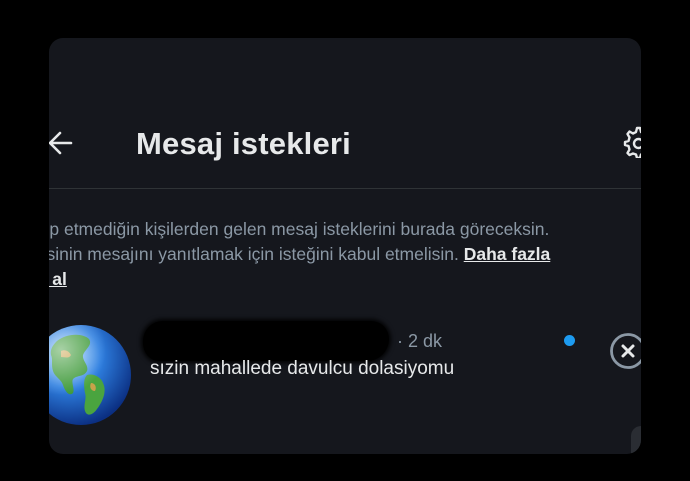 This screenshot has width=690, height=481. Describe the element at coordinates (243, 143) in the screenshot. I see `page-title: Mesaj istekleri` at that location.